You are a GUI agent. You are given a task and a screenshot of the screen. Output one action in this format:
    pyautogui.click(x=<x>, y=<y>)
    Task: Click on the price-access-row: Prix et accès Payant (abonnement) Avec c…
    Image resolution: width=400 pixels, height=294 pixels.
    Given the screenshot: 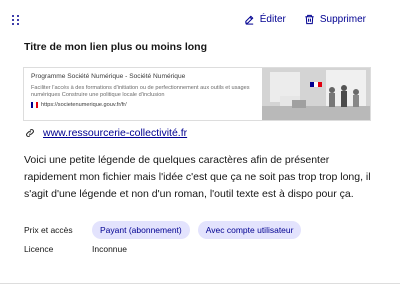 What is the action you would take?
    pyautogui.click(x=166, y=230)
    